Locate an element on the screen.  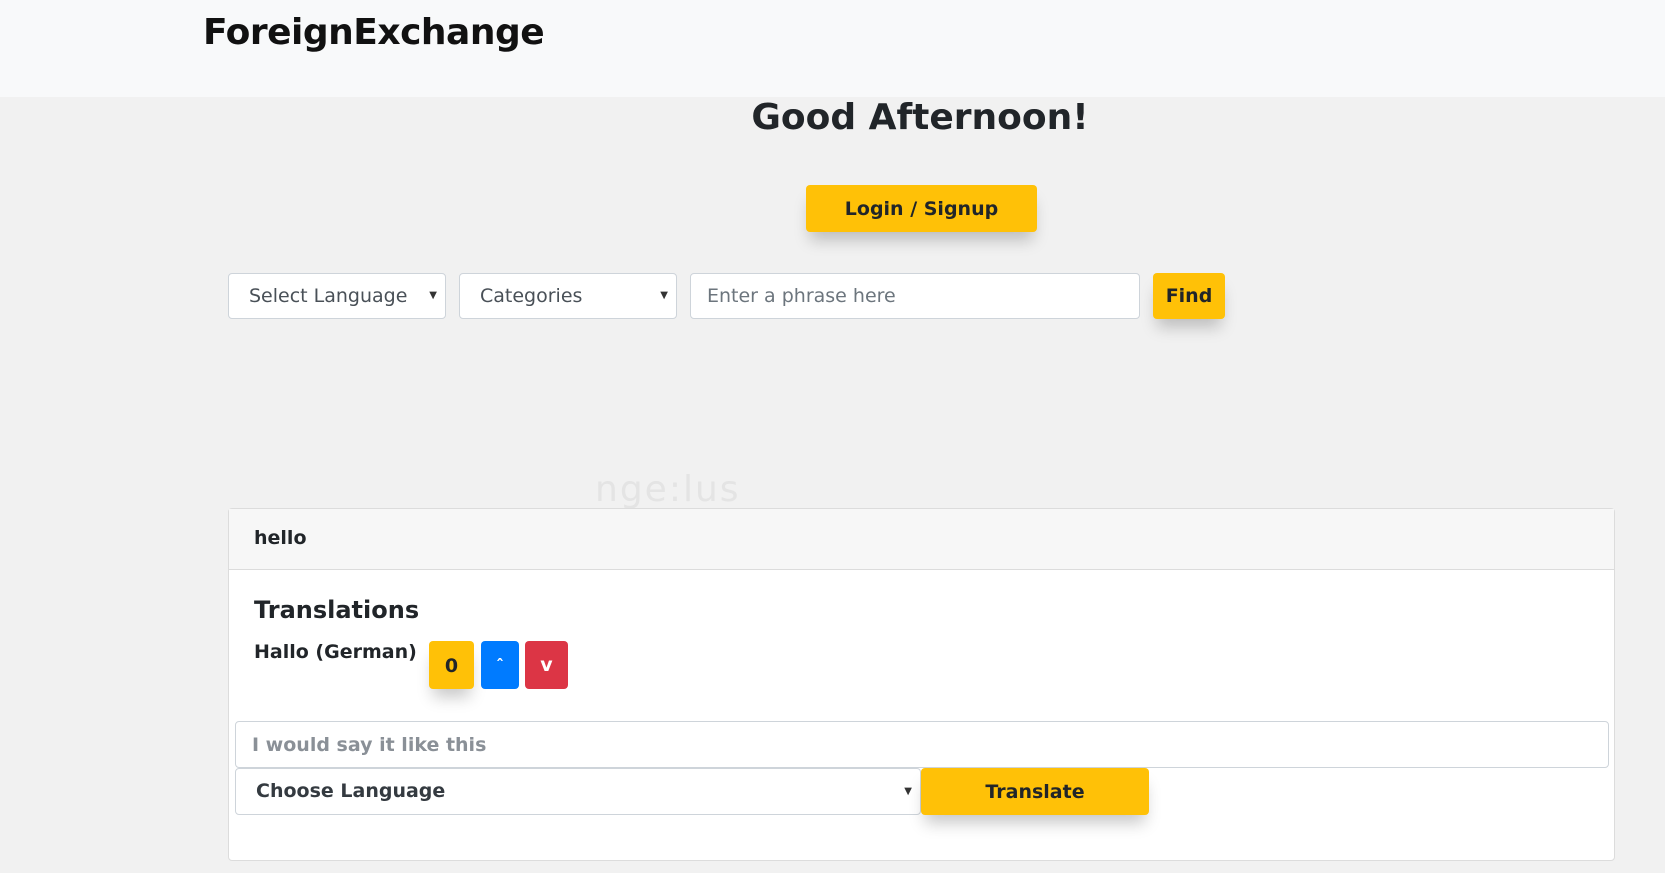
select-language-value: Select Language is located at coordinates (328, 296).